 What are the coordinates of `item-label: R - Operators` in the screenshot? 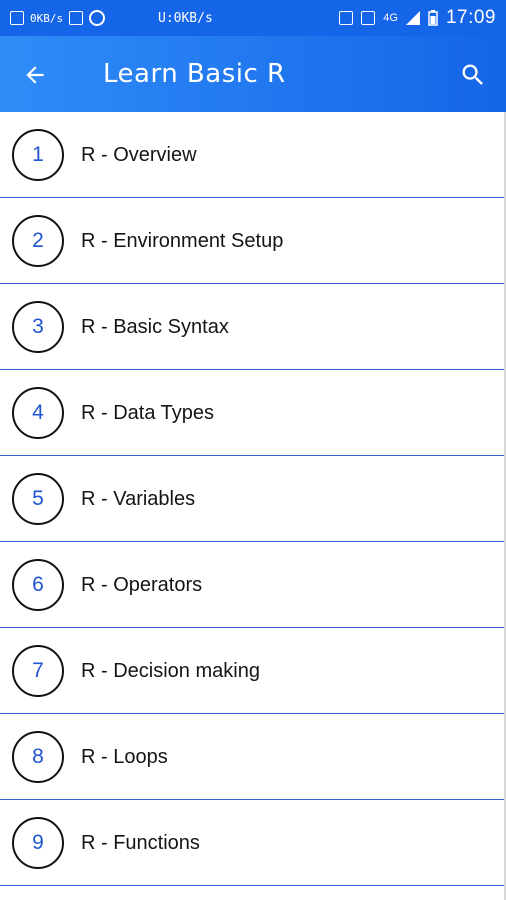 It's located at (142, 585).